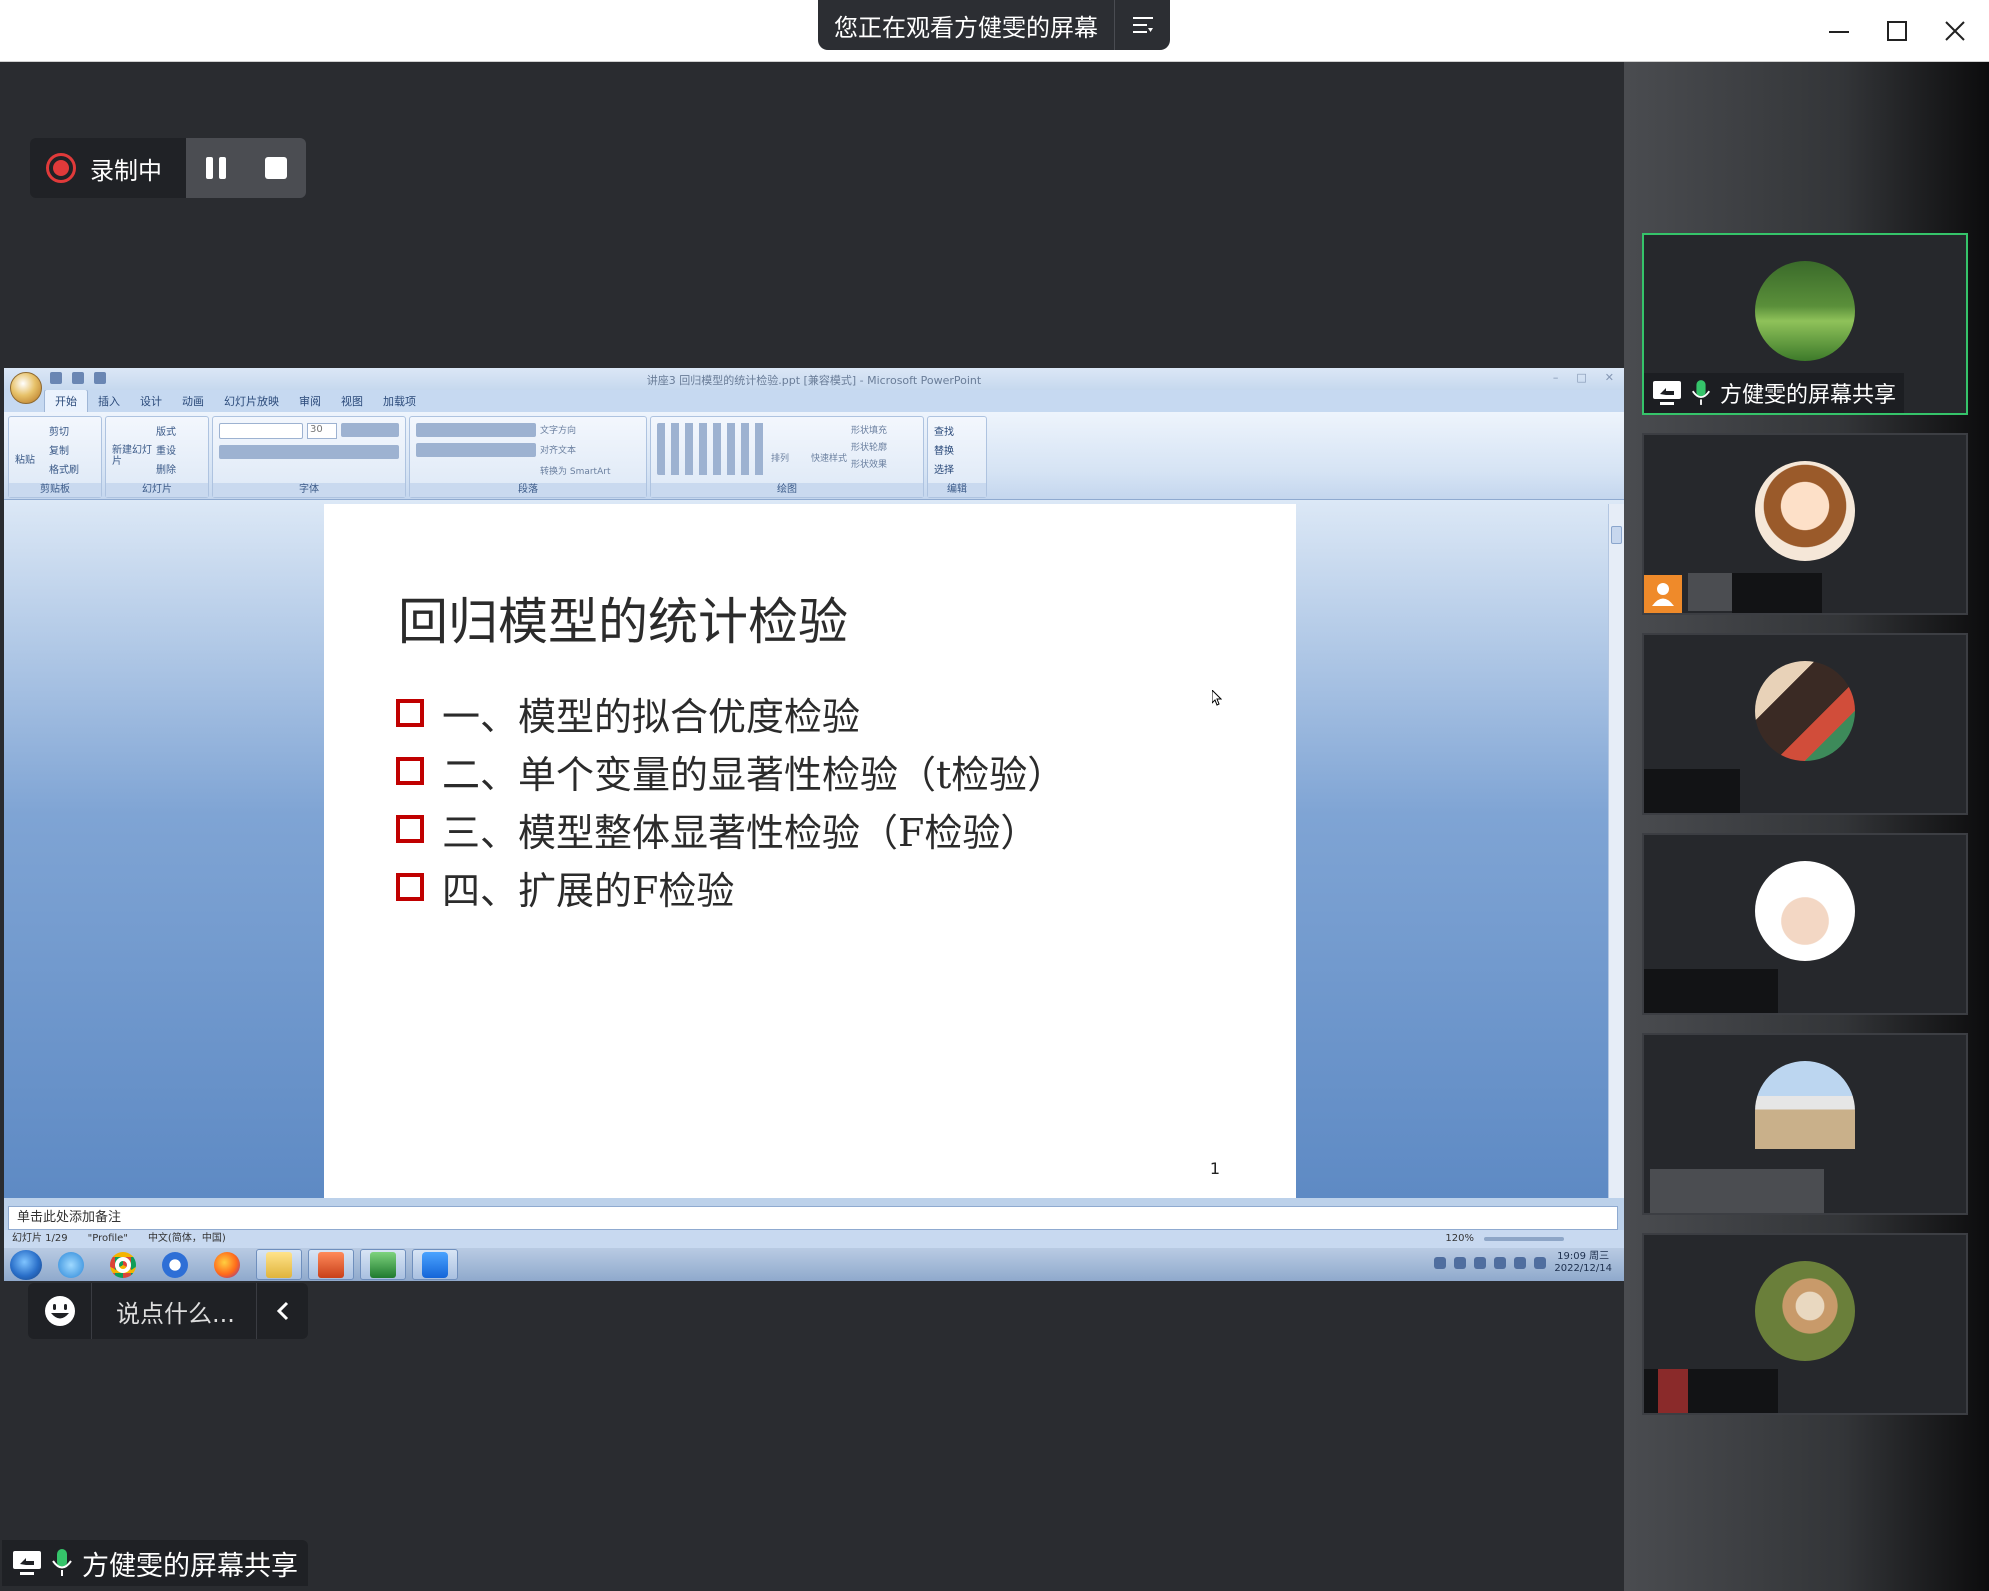  Describe the element at coordinates (26, 388) in the screenshot. I see `office-button` at that location.